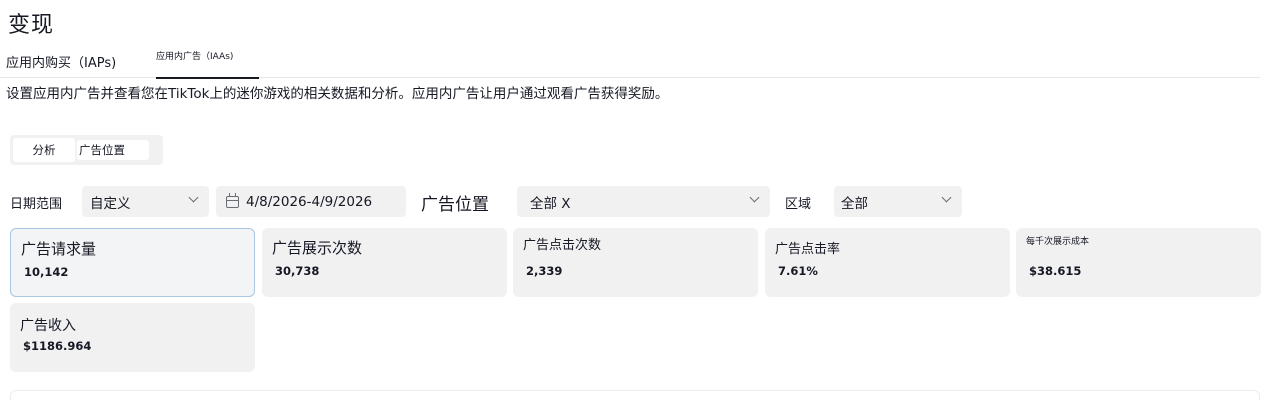 The width and height of the screenshot is (1274, 400). I want to click on ad-placement-select: 全部 X, so click(643, 201).